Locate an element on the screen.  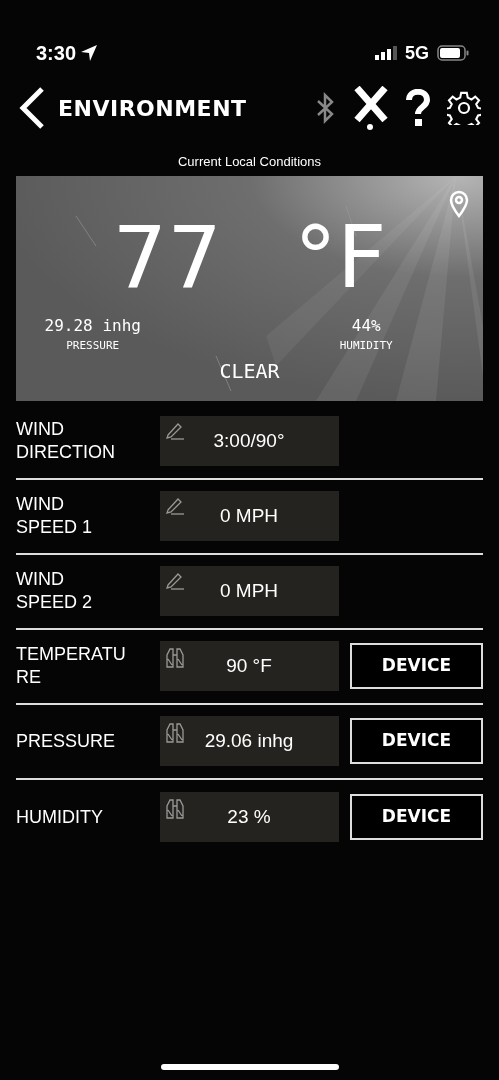
value-field: 23 % is located at coordinates (249, 817).